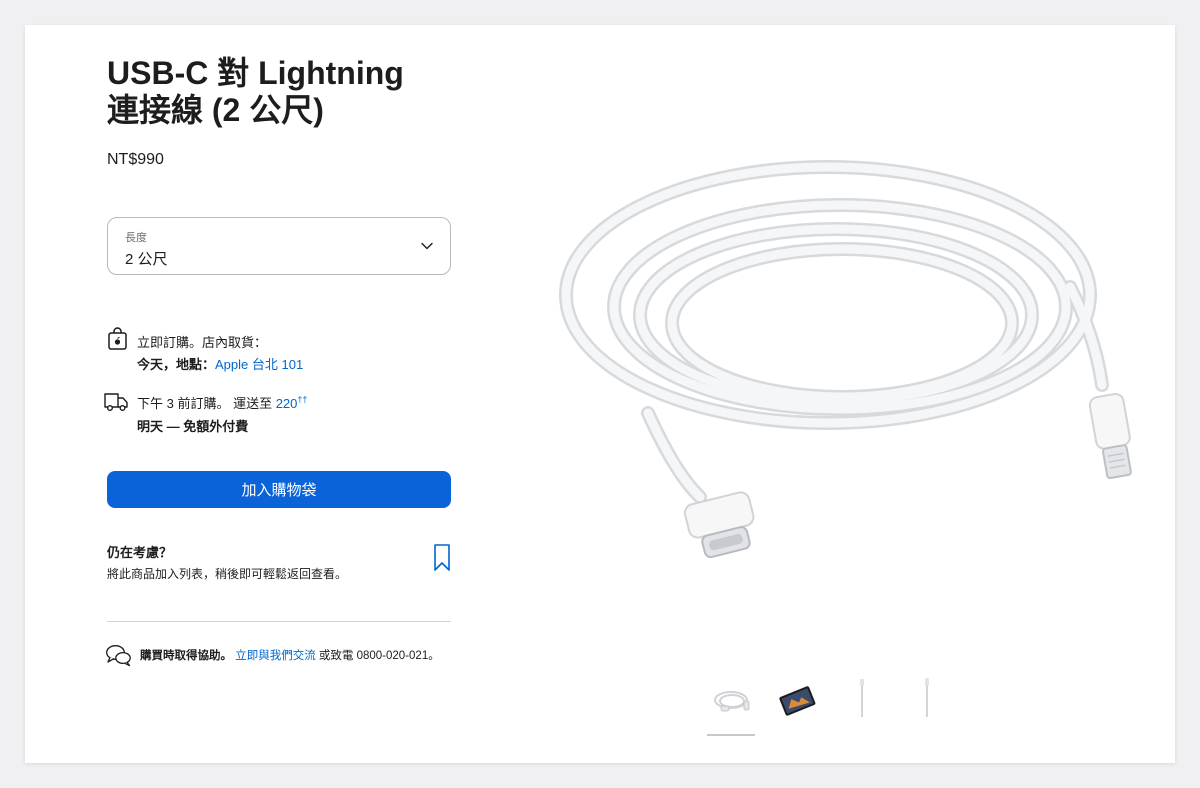 This screenshot has height=788, width=1200. I want to click on delivery-order-by: 下午 3 前訂購。 運送至, so click(206, 403).